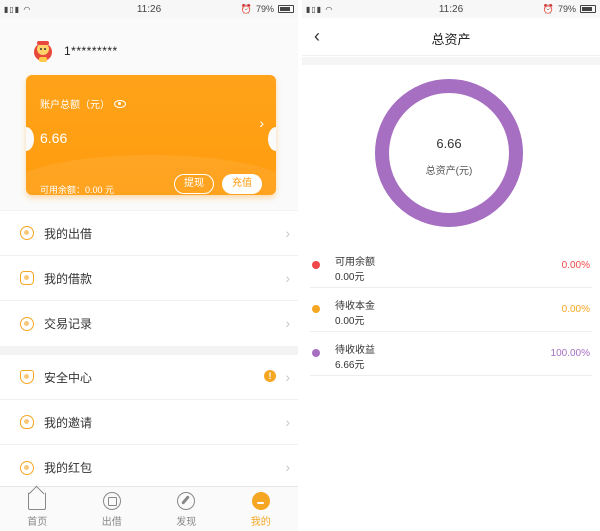 This screenshot has height=531, width=600. I want to click on menu-item-my-loans: 我的借款 ›, so click(149, 278).